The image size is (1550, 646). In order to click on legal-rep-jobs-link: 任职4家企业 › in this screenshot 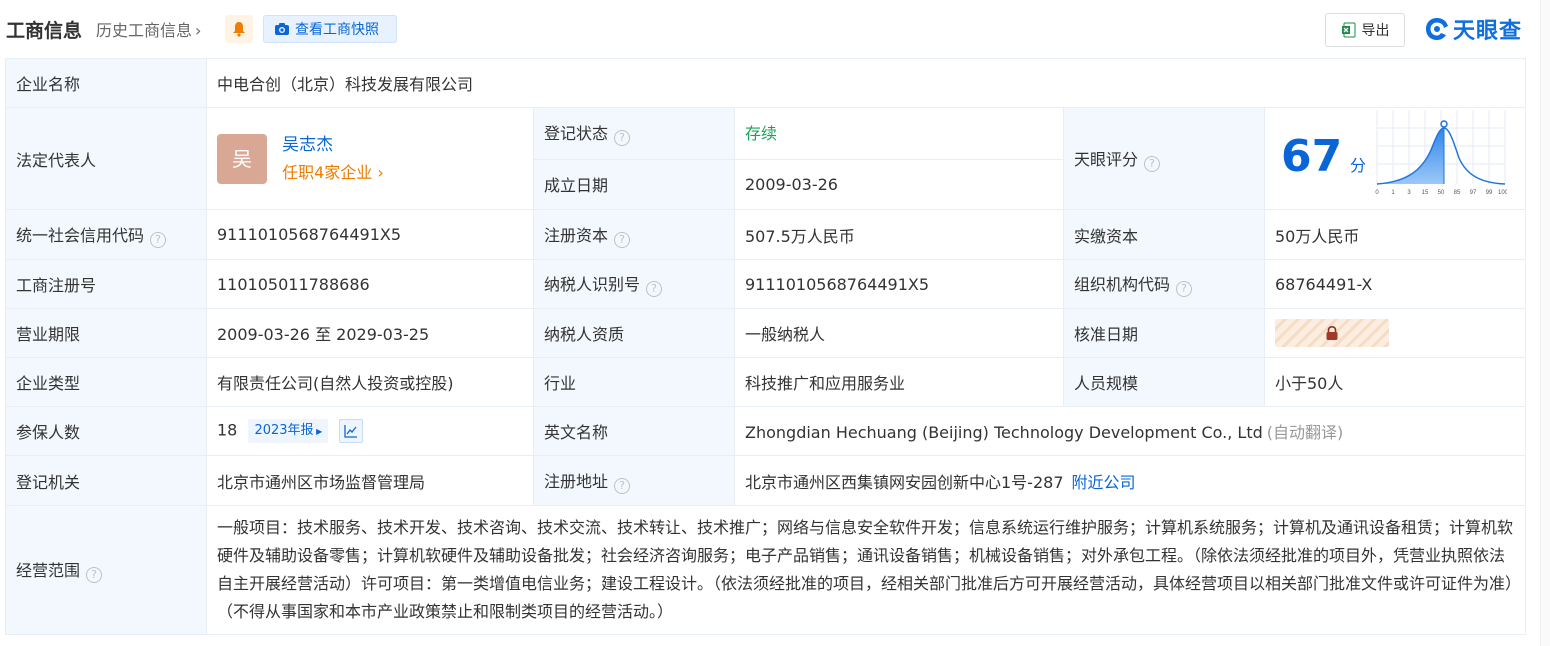, I will do `click(333, 173)`.